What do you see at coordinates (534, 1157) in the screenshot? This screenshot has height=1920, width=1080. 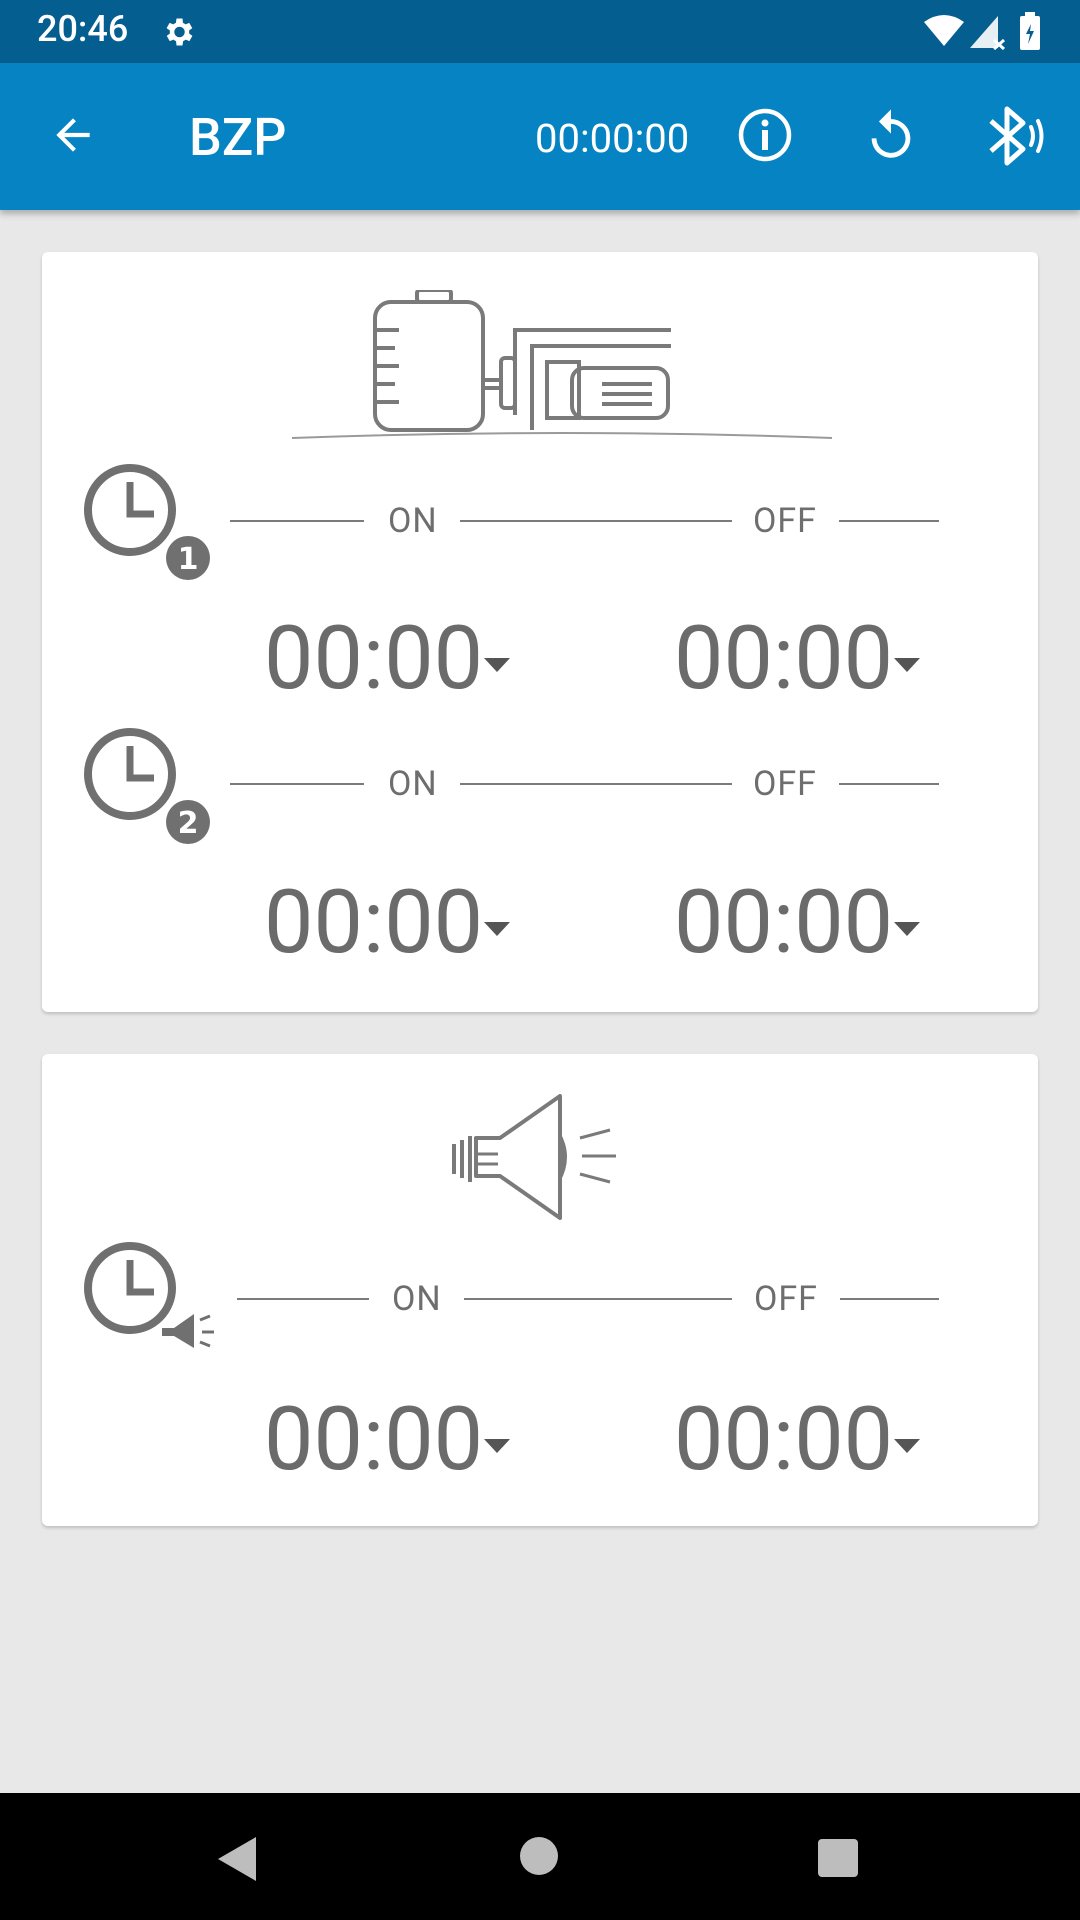 I see `speaker-icon` at bounding box center [534, 1157].